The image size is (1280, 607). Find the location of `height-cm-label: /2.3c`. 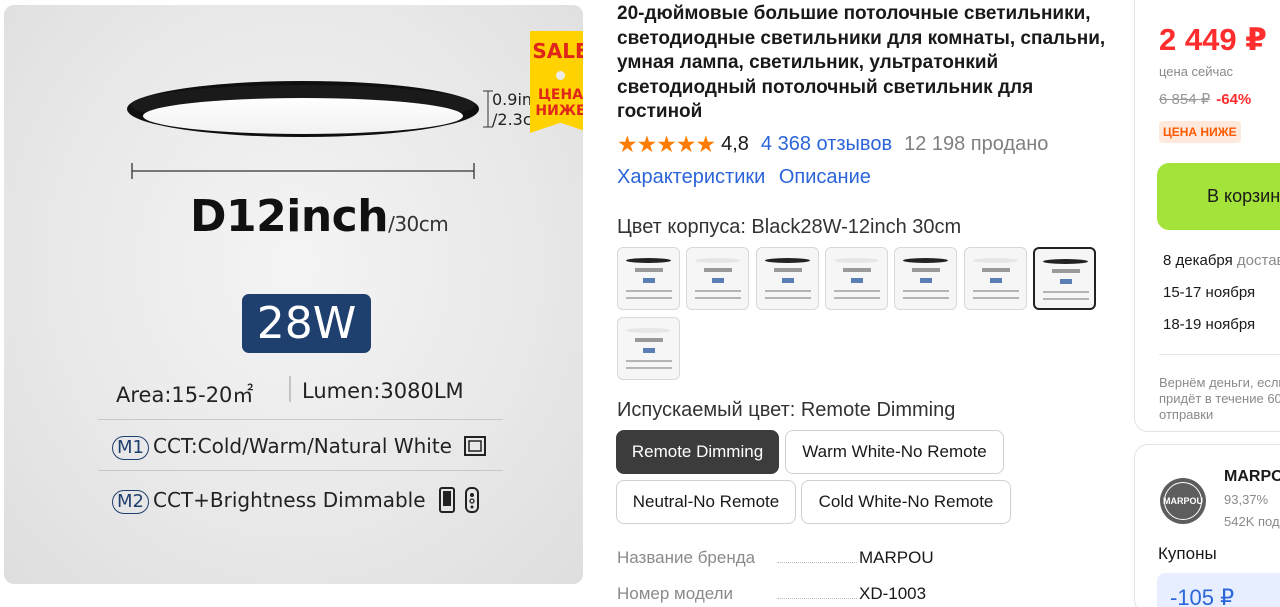

height-cm-label: /2.3c is located at coordinates (512, 119).